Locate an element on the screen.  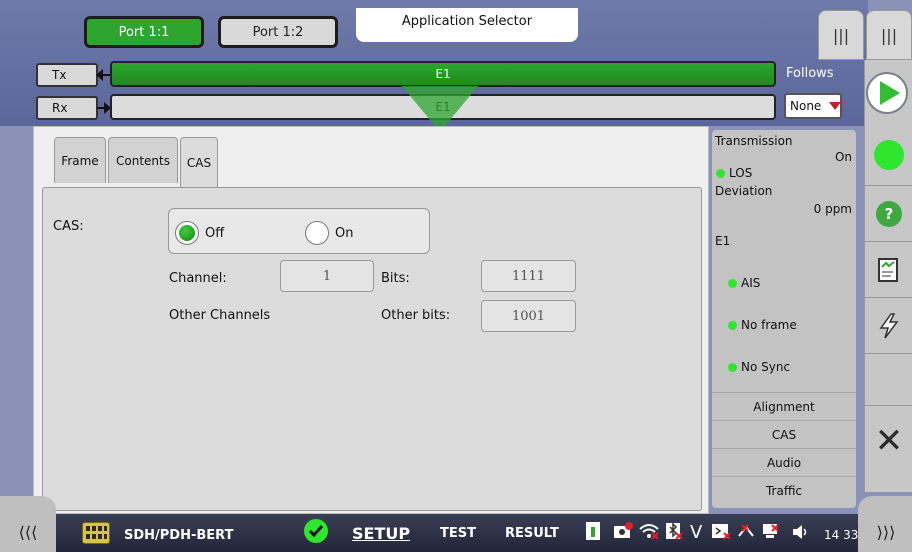
transmission-label: Transmission is located at coordinates (754, 141).